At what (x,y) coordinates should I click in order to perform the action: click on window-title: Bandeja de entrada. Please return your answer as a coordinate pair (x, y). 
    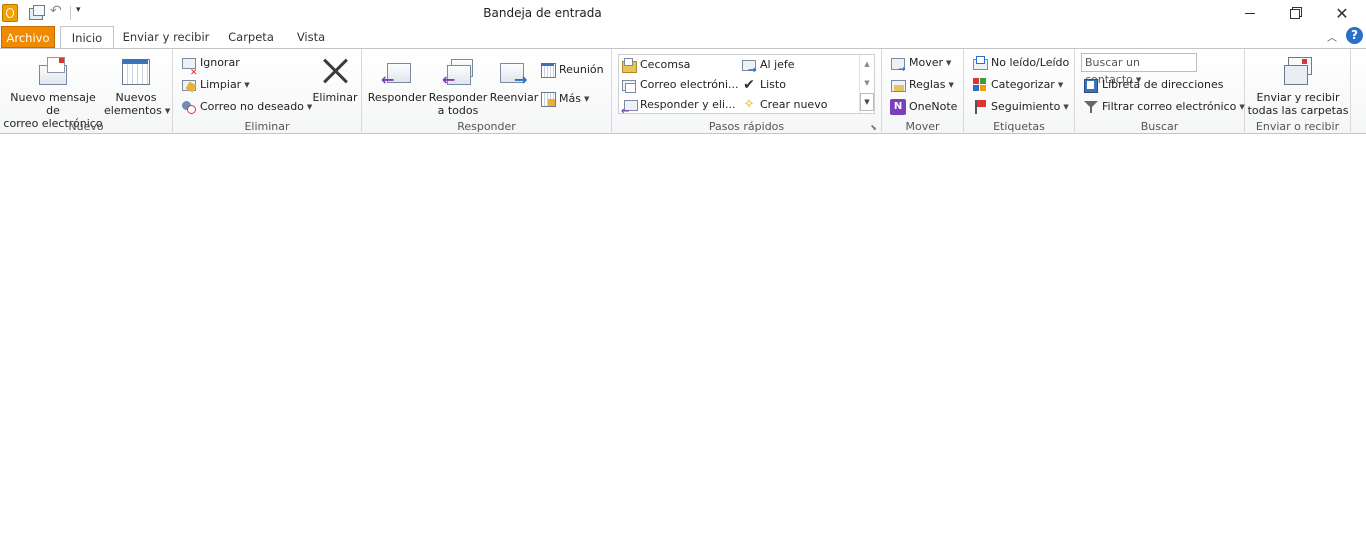
    Looking at the image, I should click on (542, 13).